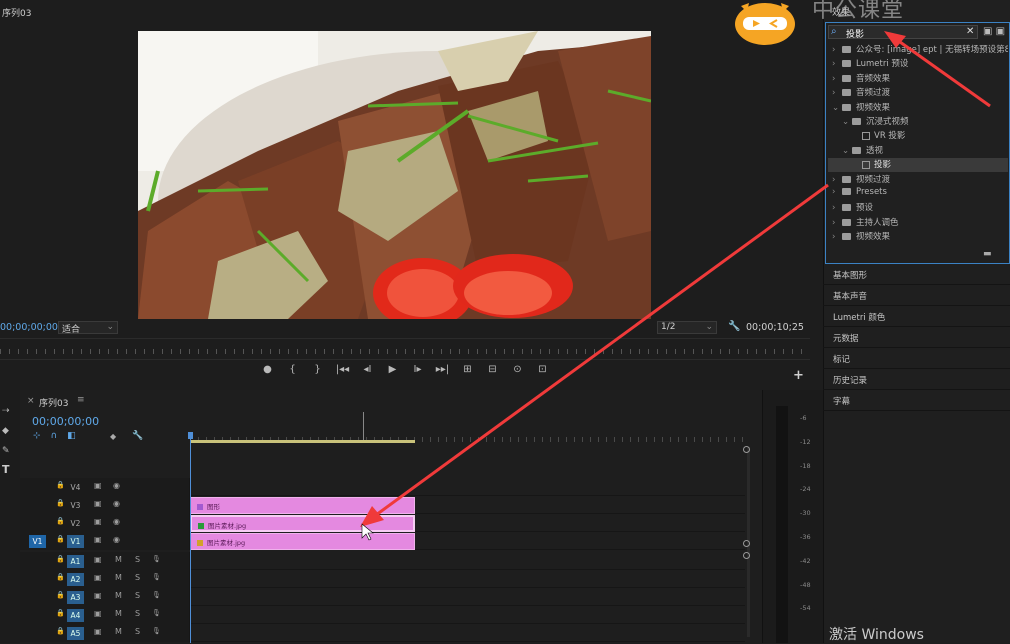 The image size is (1010, 644). What do you see at coordinates (302, 441) in the screenshot?
I see `work-area-bar` at bounding box center [302, 441].